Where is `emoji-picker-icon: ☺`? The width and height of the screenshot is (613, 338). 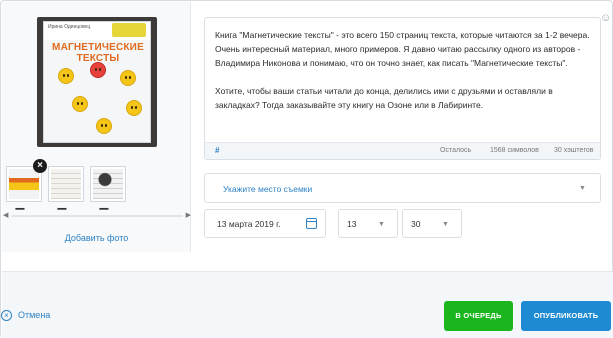 emoji-picker-icon: ☺ is located at coordinates (605, 18).